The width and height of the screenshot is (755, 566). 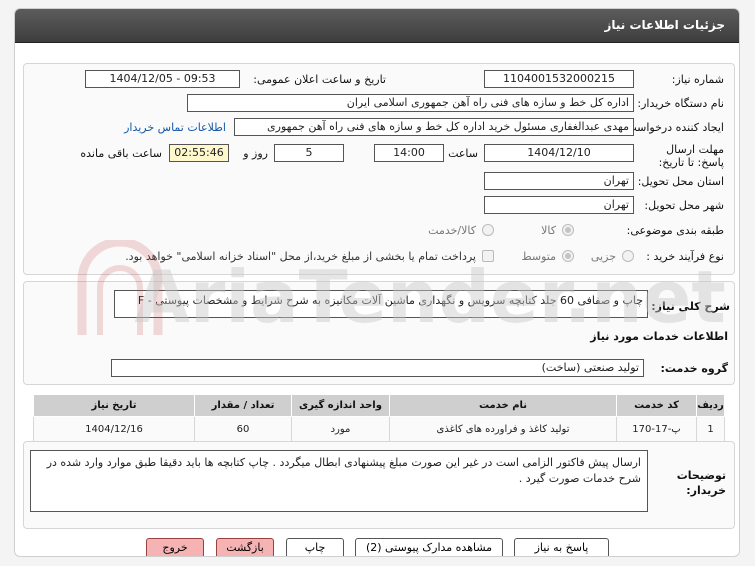 What do you see at coordinates (114, 405) in the screenshot?
I see `col-date: تاریخ نیاز` at bounding box center [114, 405].